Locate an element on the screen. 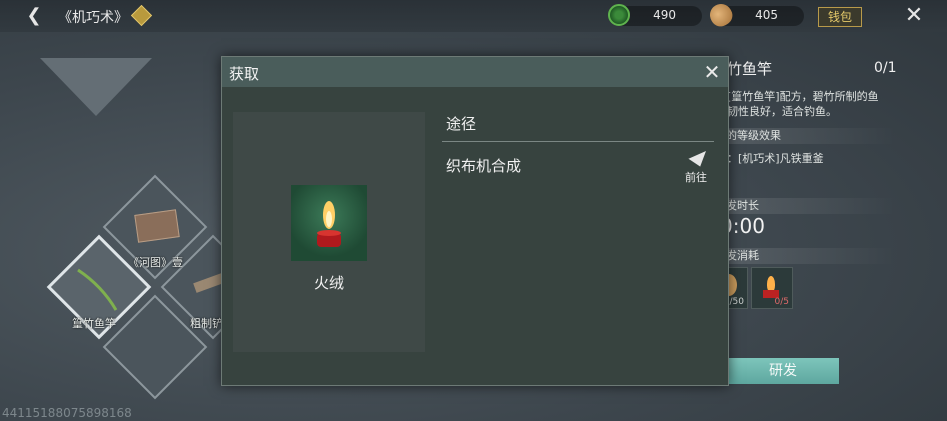  detail-count: 0/1 is located at coordinates (885, 68).